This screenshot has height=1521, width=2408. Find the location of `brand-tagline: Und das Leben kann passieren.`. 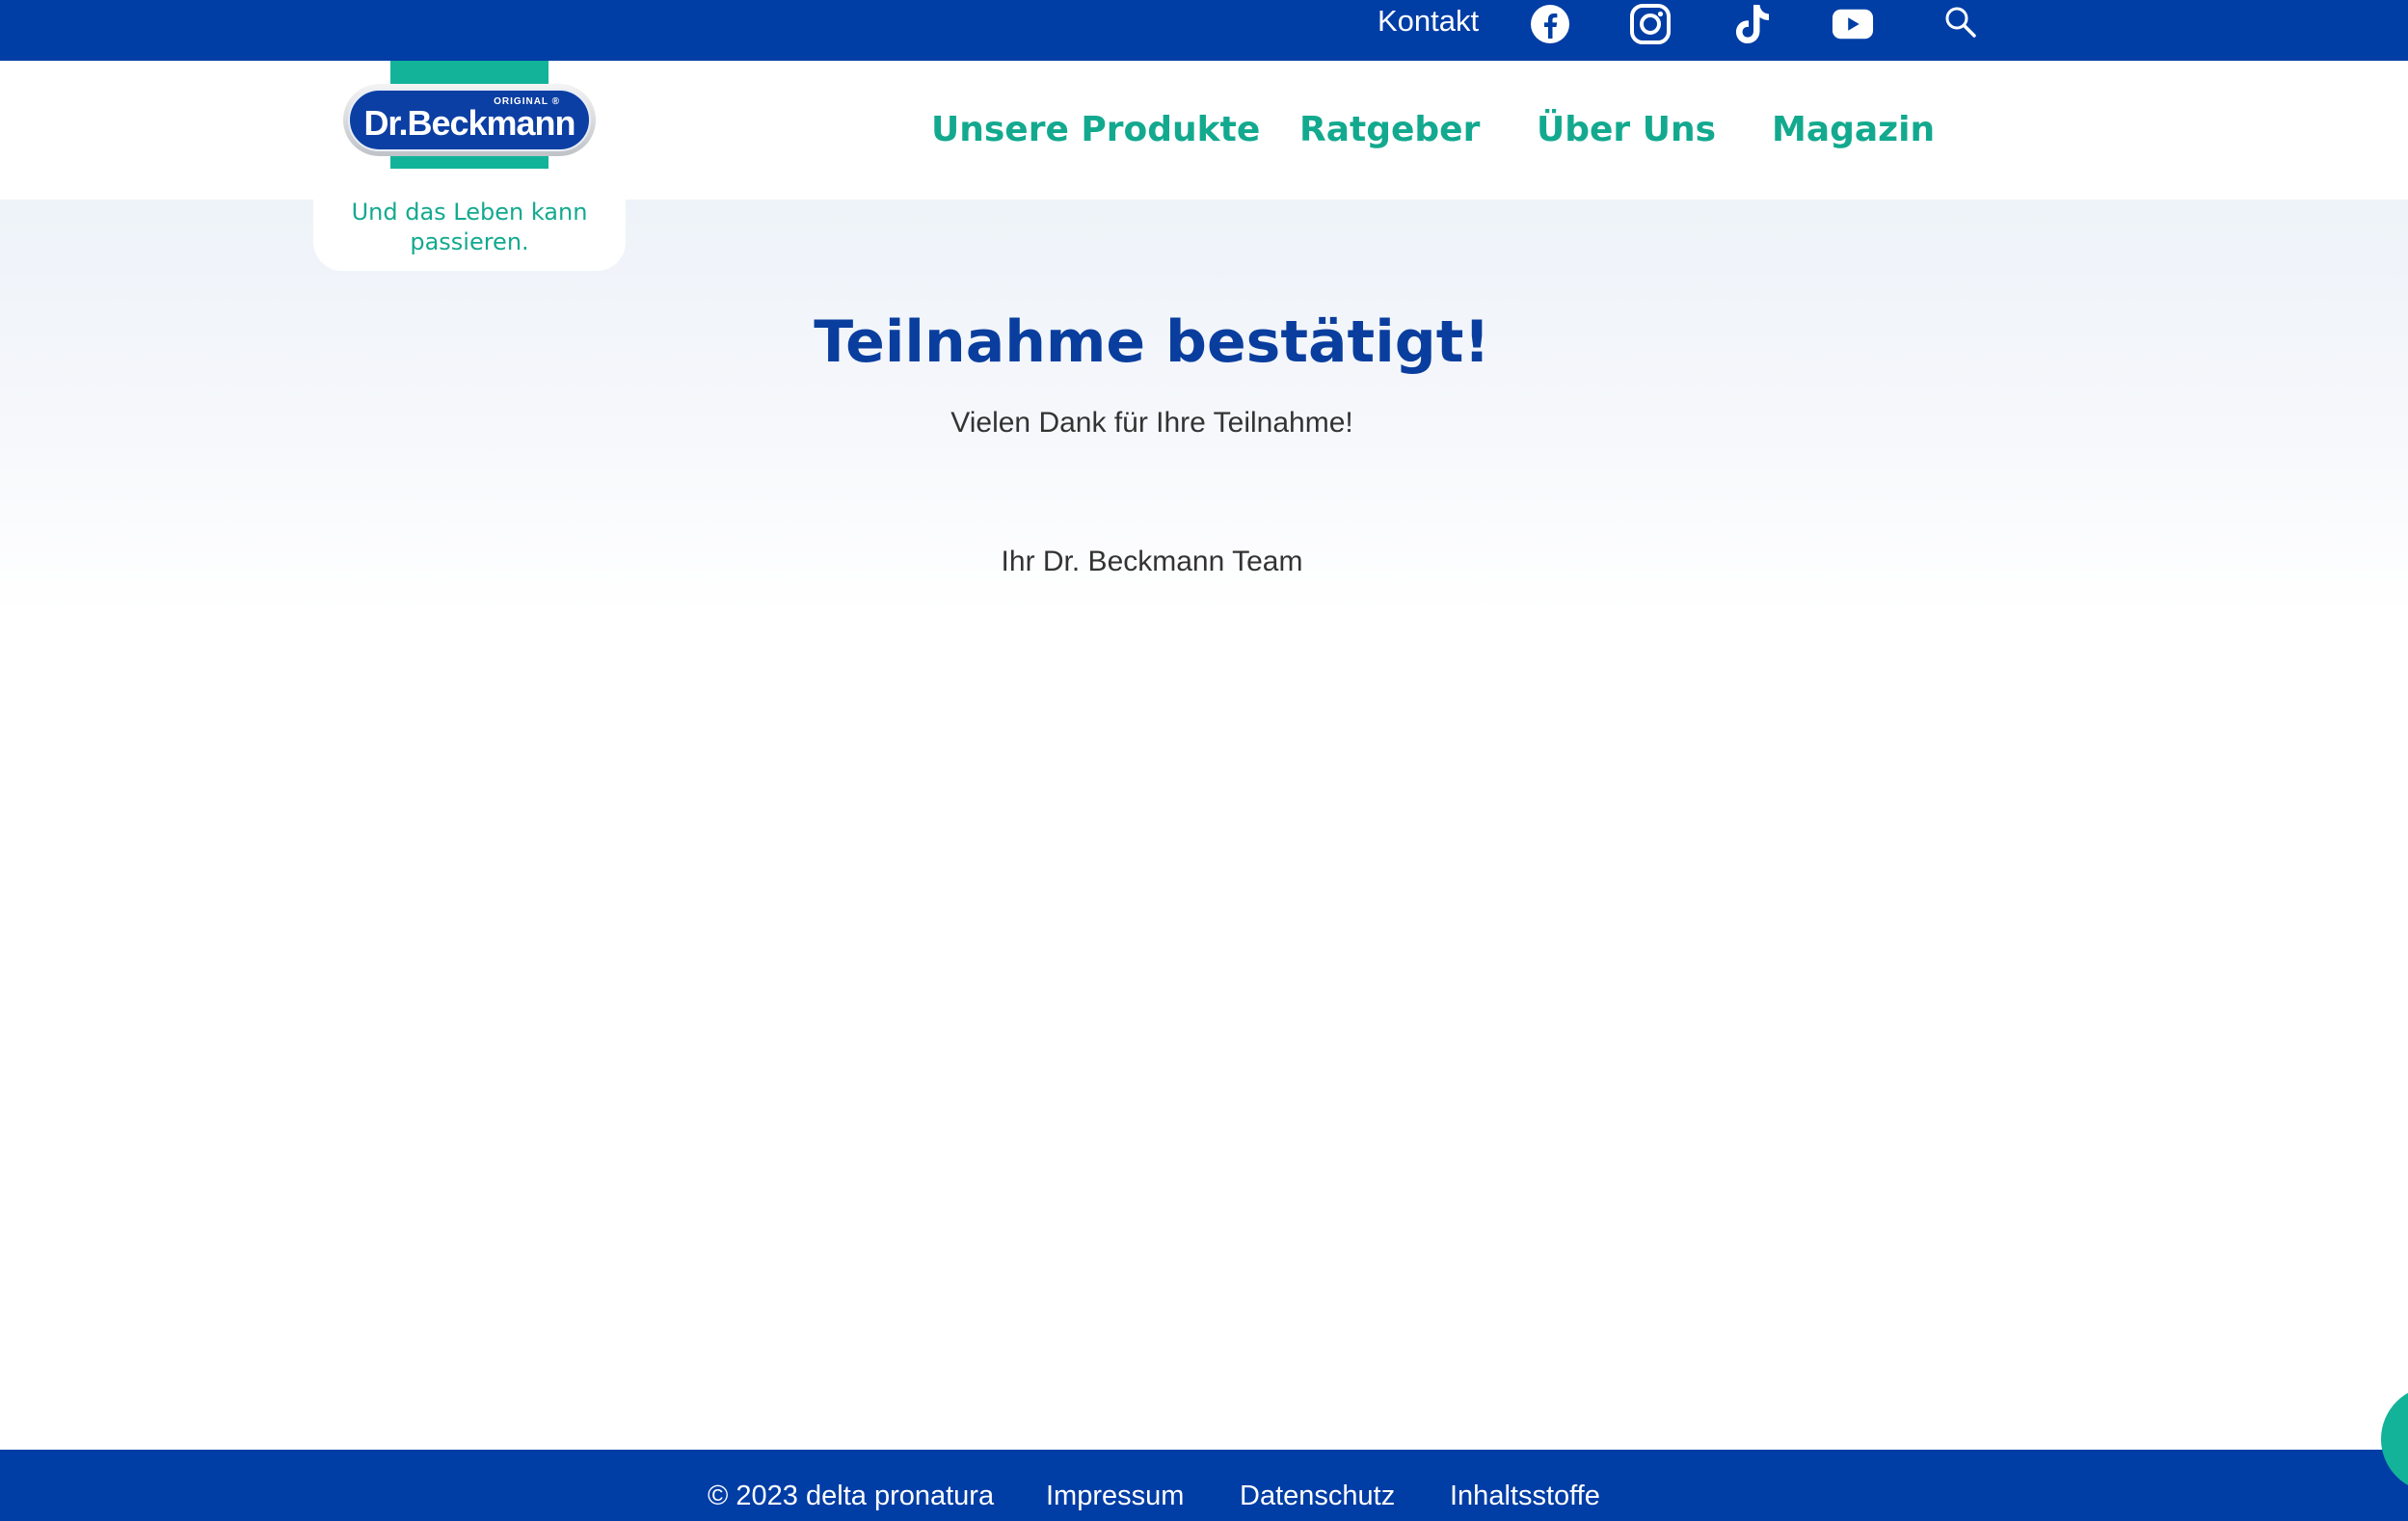

brand-tagline: Und das Leben kann passieren. is located at coordinates (469, 227).